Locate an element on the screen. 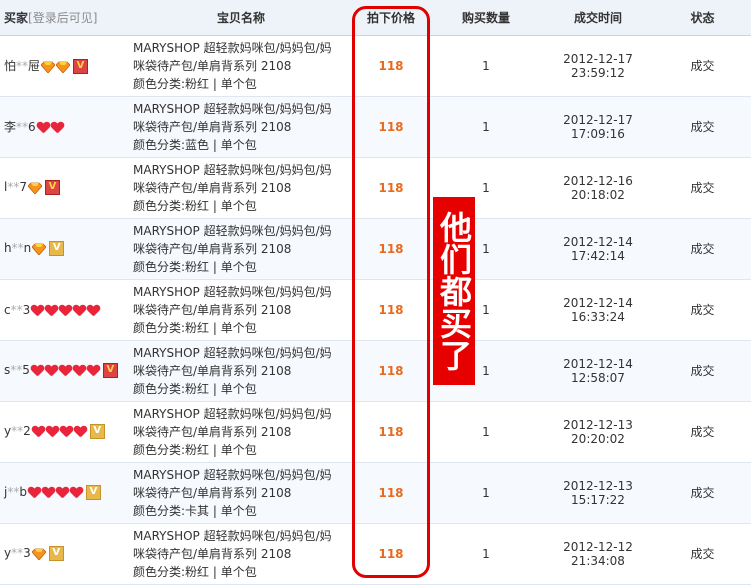 Image resolution: width=751 pixels, height=585 pixels. buyer-cell: h**n V is located at coordinates (65, 249).